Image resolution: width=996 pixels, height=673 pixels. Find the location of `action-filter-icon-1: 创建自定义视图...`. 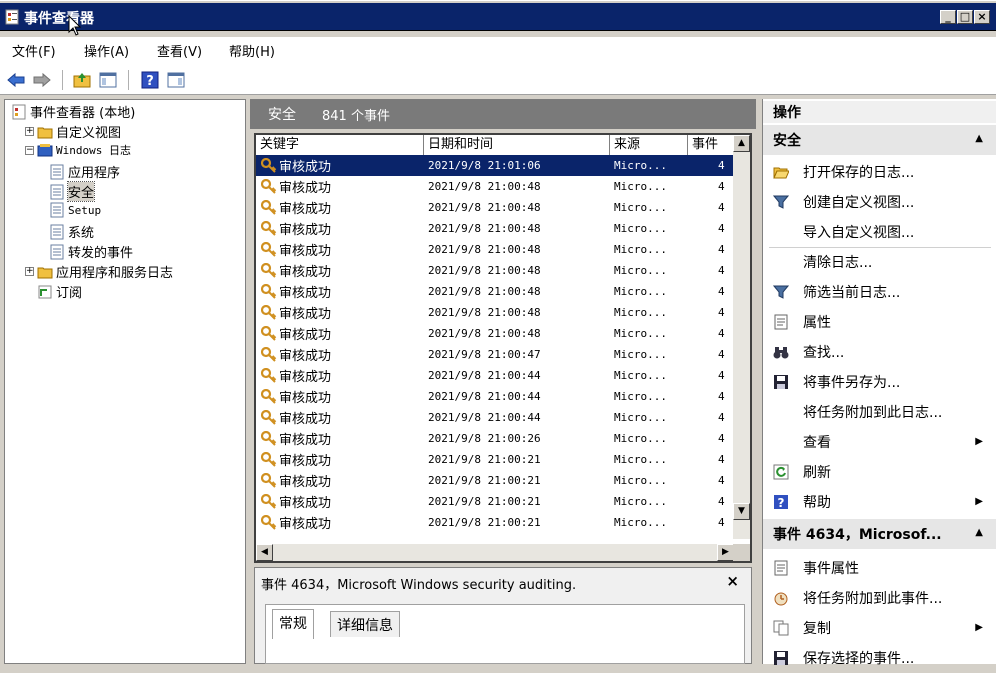

action-filter-icon-1: 创建自定义视图... is located at coordinates (879, 202).